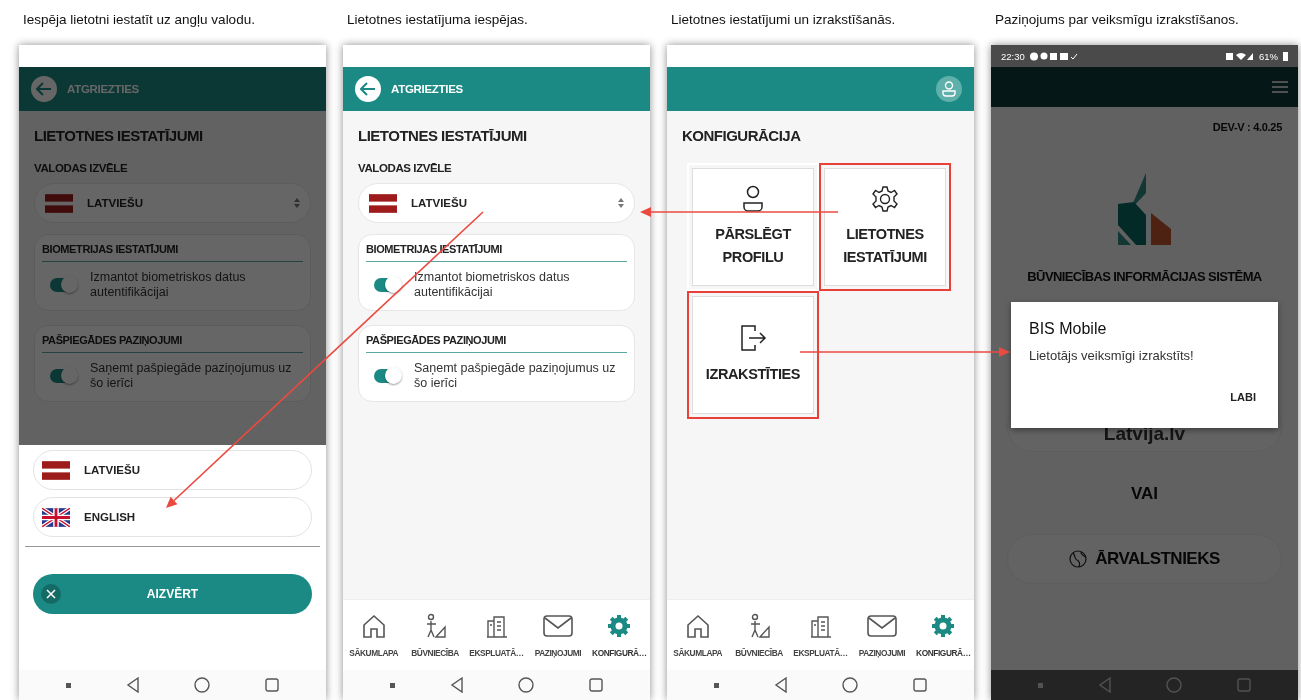 The height and width of the screenshot is (700, 1301). I want to click on profile-button, so click(949, 89).